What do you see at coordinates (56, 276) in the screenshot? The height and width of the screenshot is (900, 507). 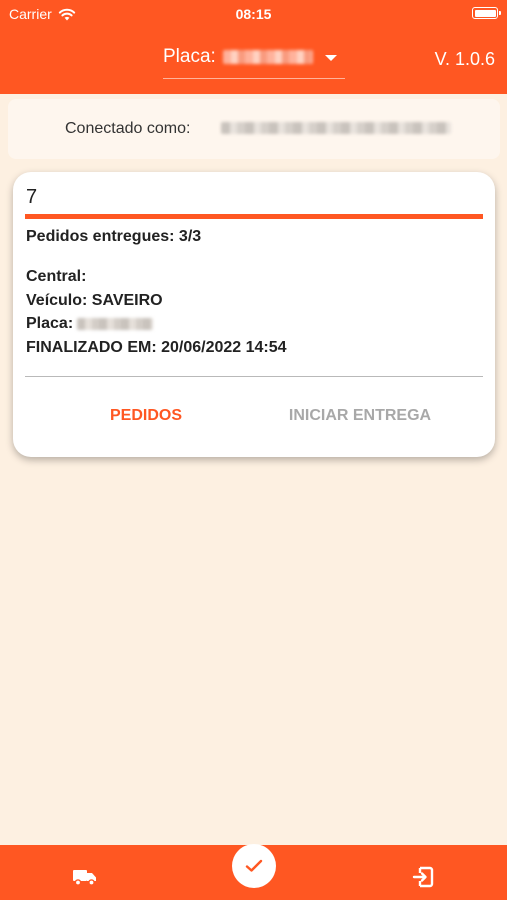 I see `central-line: Central:` at bounding box center [56, 276].